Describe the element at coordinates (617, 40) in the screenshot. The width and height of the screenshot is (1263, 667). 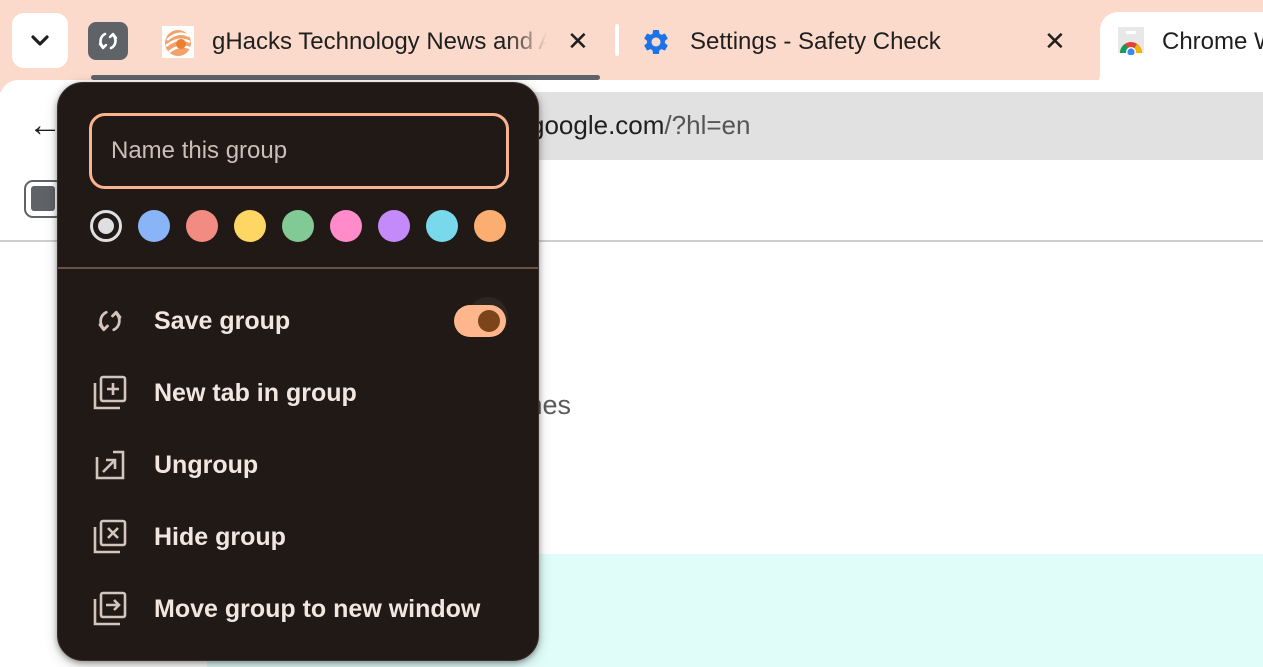
I see `tab-separator` at that location.